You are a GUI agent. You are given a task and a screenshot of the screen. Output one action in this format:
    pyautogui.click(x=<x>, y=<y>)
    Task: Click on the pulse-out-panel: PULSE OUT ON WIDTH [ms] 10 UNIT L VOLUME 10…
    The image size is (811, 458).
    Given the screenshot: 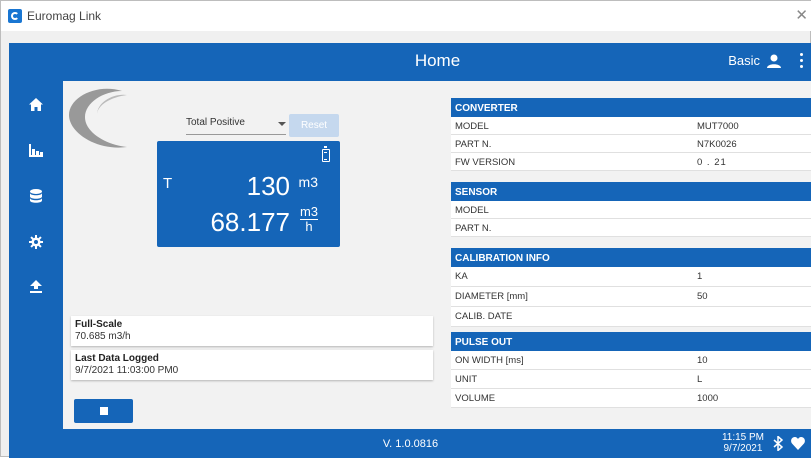 What is the action you would take?
    pyautogui.click(x=631, y=370)
    